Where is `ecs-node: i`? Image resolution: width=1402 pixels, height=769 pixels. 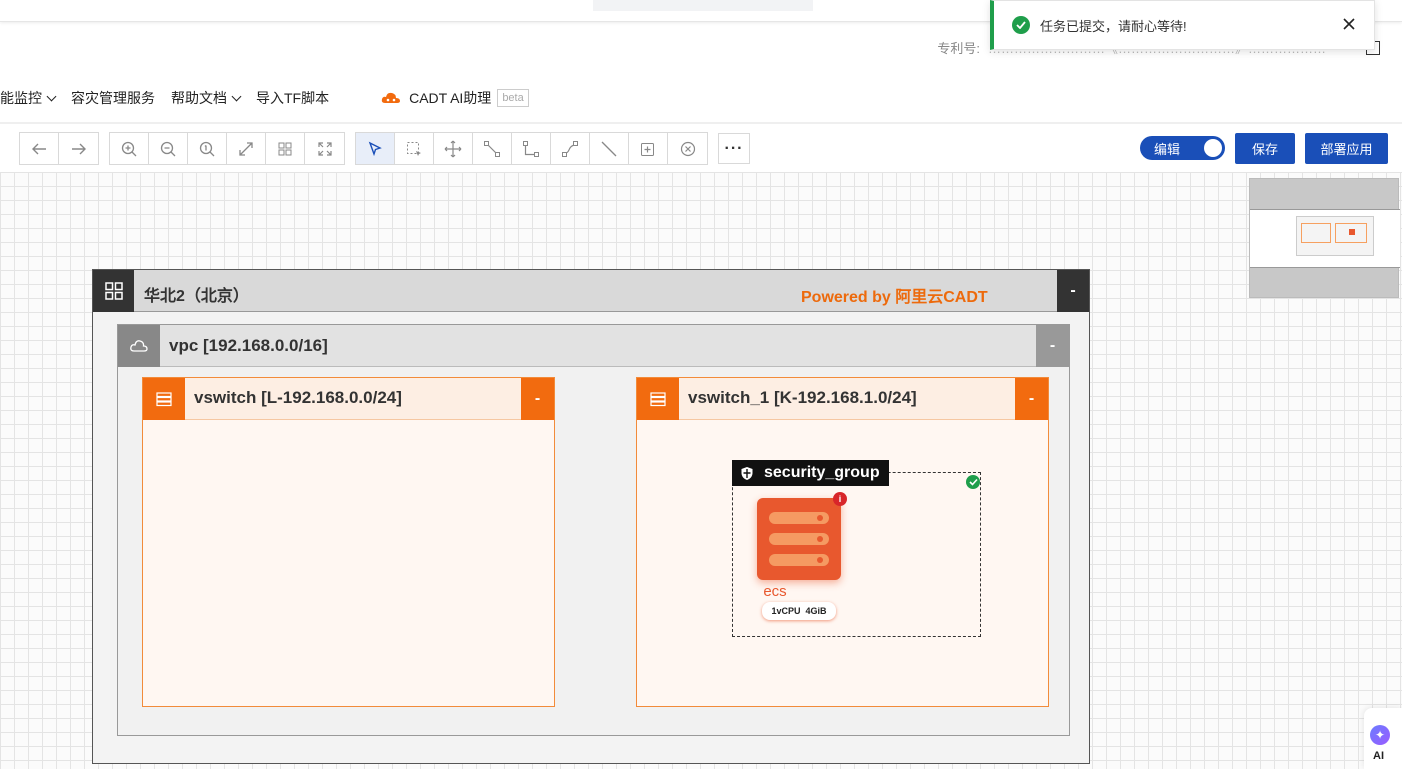 ecs-node: i is located at coordinates (802, 536).